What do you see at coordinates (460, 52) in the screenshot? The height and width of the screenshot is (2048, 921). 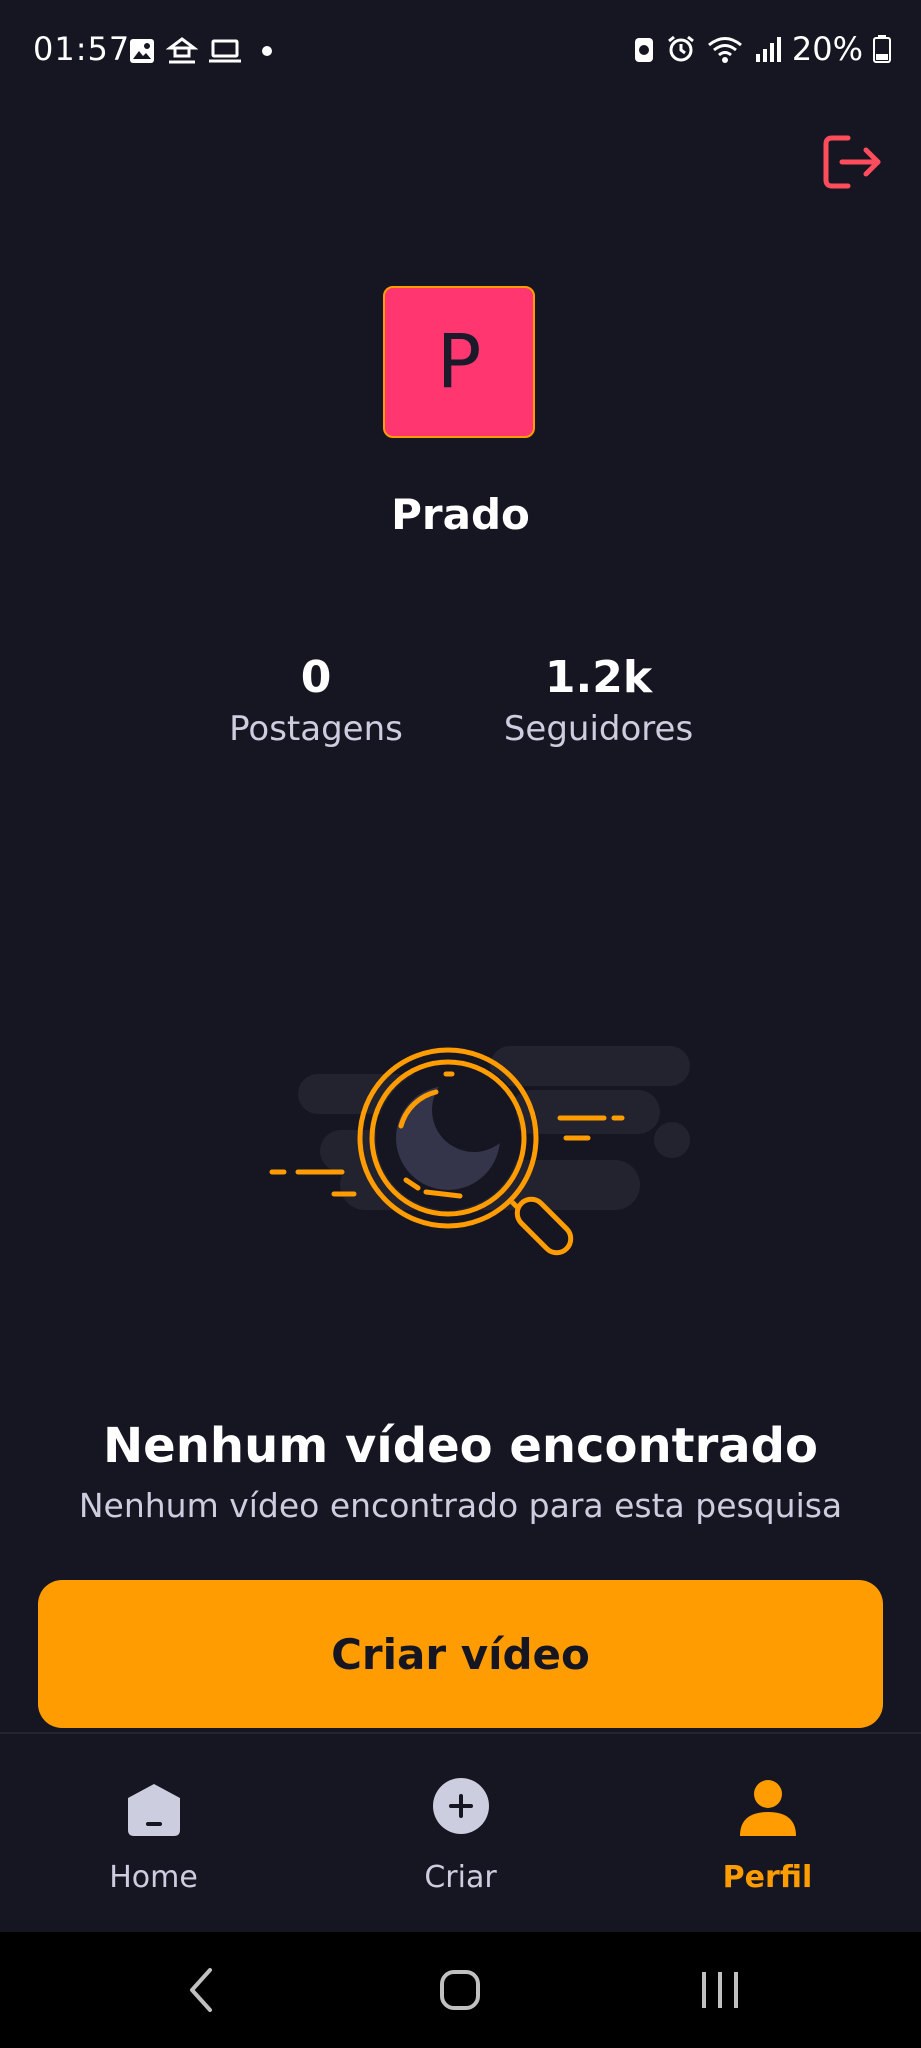 I see `status-bar: 01:57 20%` at bounding box center [460, 52].